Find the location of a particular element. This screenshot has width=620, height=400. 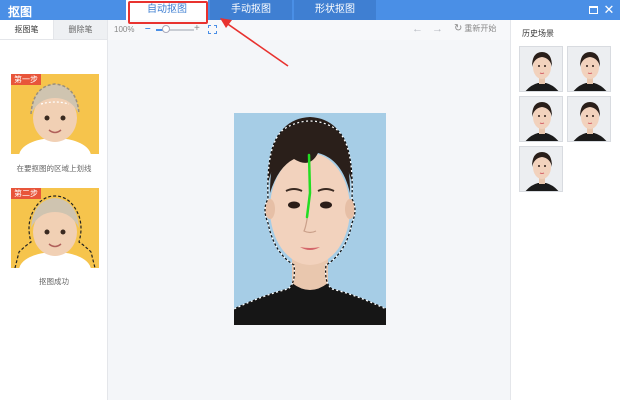

undo-icon: ← is located at coordinates (417, 29).